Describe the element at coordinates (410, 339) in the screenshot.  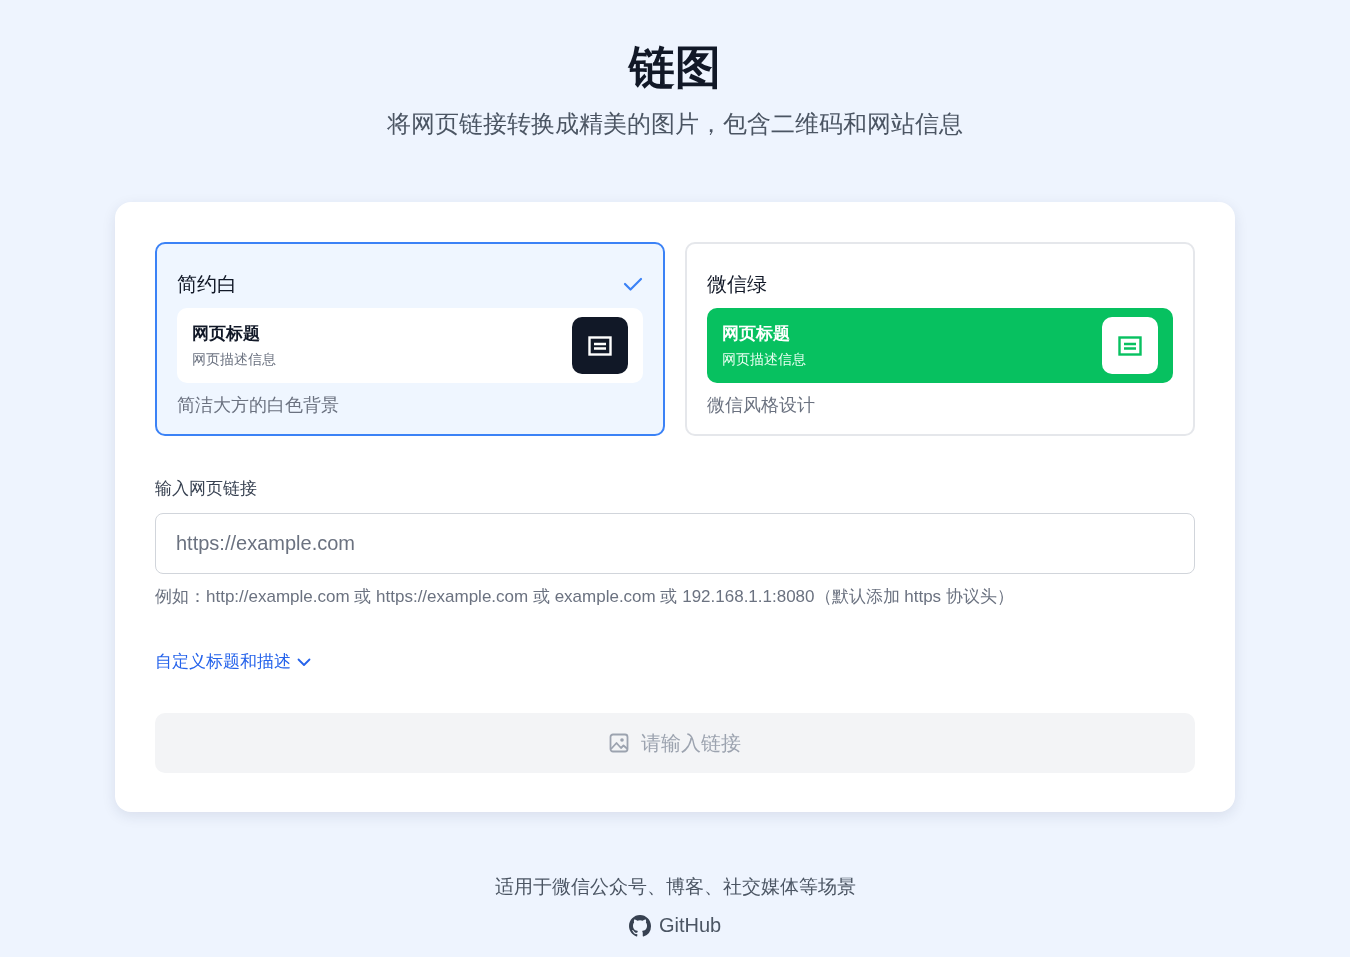
I see `theme-card: 简约白 网页标题 网页描述信息 简洁大方的白色背景` at that location.